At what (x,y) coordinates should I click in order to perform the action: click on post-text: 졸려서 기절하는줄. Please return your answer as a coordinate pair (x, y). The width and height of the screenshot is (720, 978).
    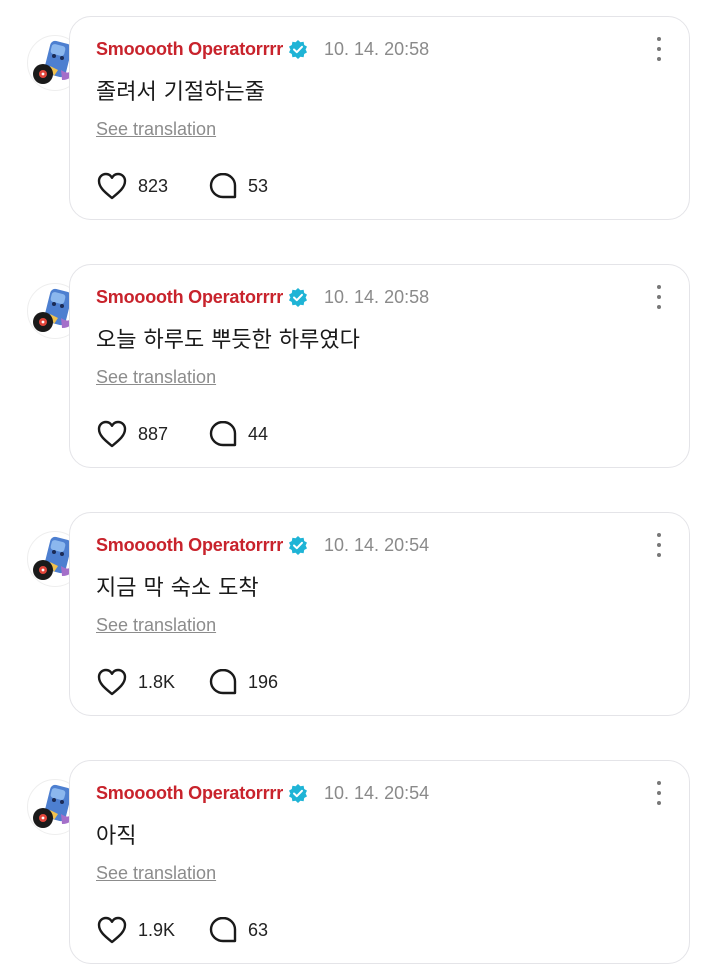
    Looking at the image, I should click on (180, 92).